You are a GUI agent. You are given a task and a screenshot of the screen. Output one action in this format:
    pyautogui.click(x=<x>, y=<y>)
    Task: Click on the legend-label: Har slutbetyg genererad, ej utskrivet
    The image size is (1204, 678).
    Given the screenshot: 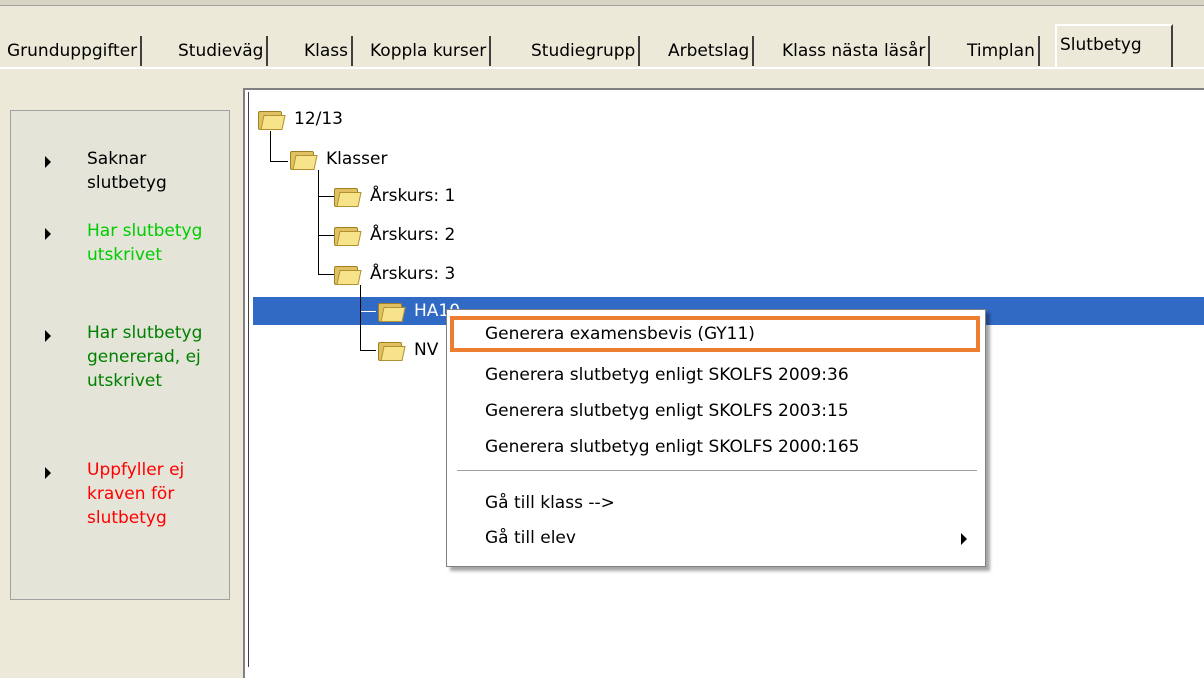 What is the action you would take?
    pyautogui.click(x=145, y=357)
    